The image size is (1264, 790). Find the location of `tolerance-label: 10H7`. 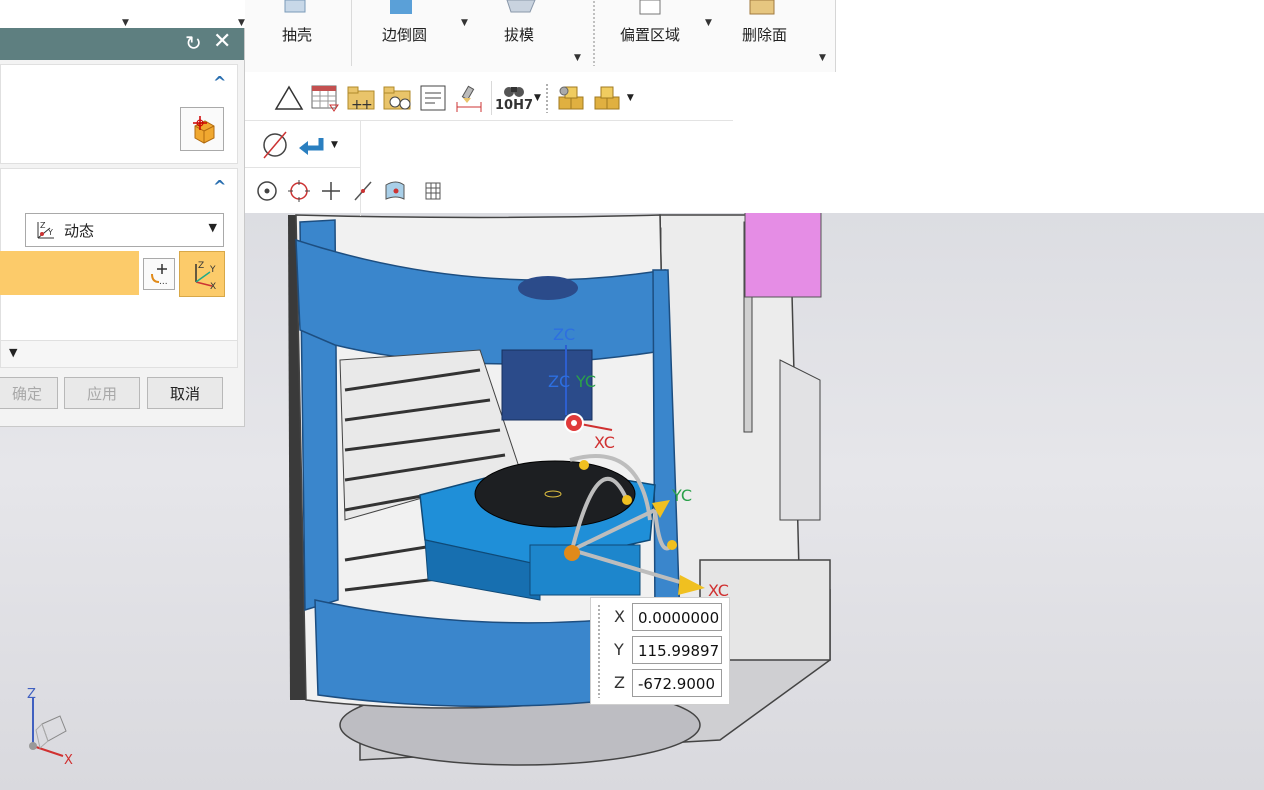

tolerance-label: 10H7 is located at coordinates (514, 105).